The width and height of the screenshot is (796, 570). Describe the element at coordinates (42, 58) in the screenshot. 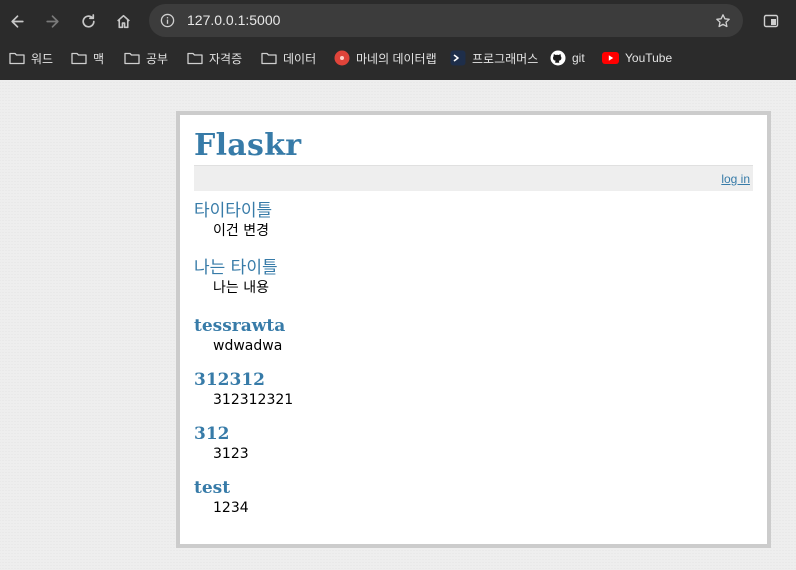

I see `bookmark-label: 워드` at that location.